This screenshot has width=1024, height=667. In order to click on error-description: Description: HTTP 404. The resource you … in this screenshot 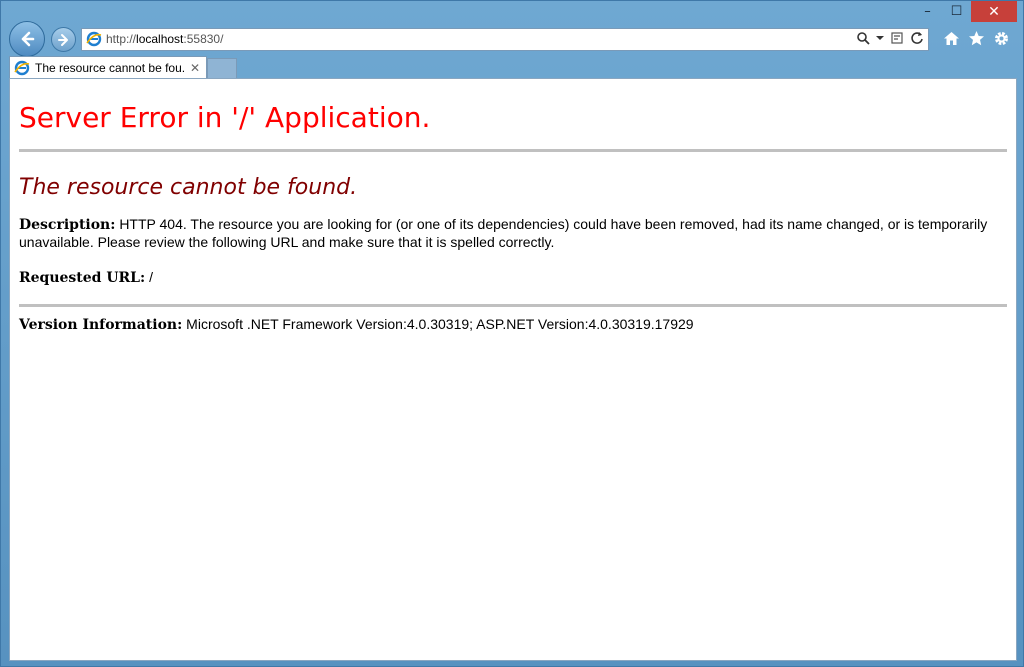, I will do `click(513, 233)`.